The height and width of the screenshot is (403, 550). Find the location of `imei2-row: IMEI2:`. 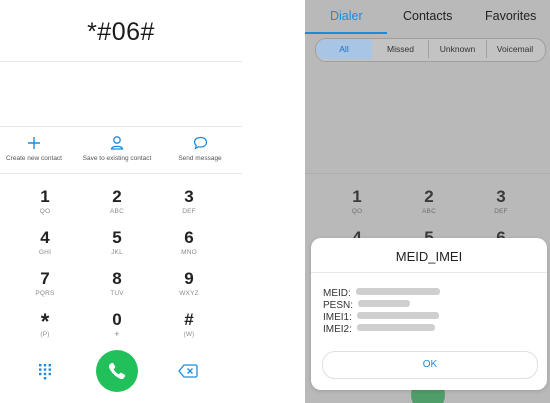

imei2-row: IMEI2: is located at coordinates (379, 327).